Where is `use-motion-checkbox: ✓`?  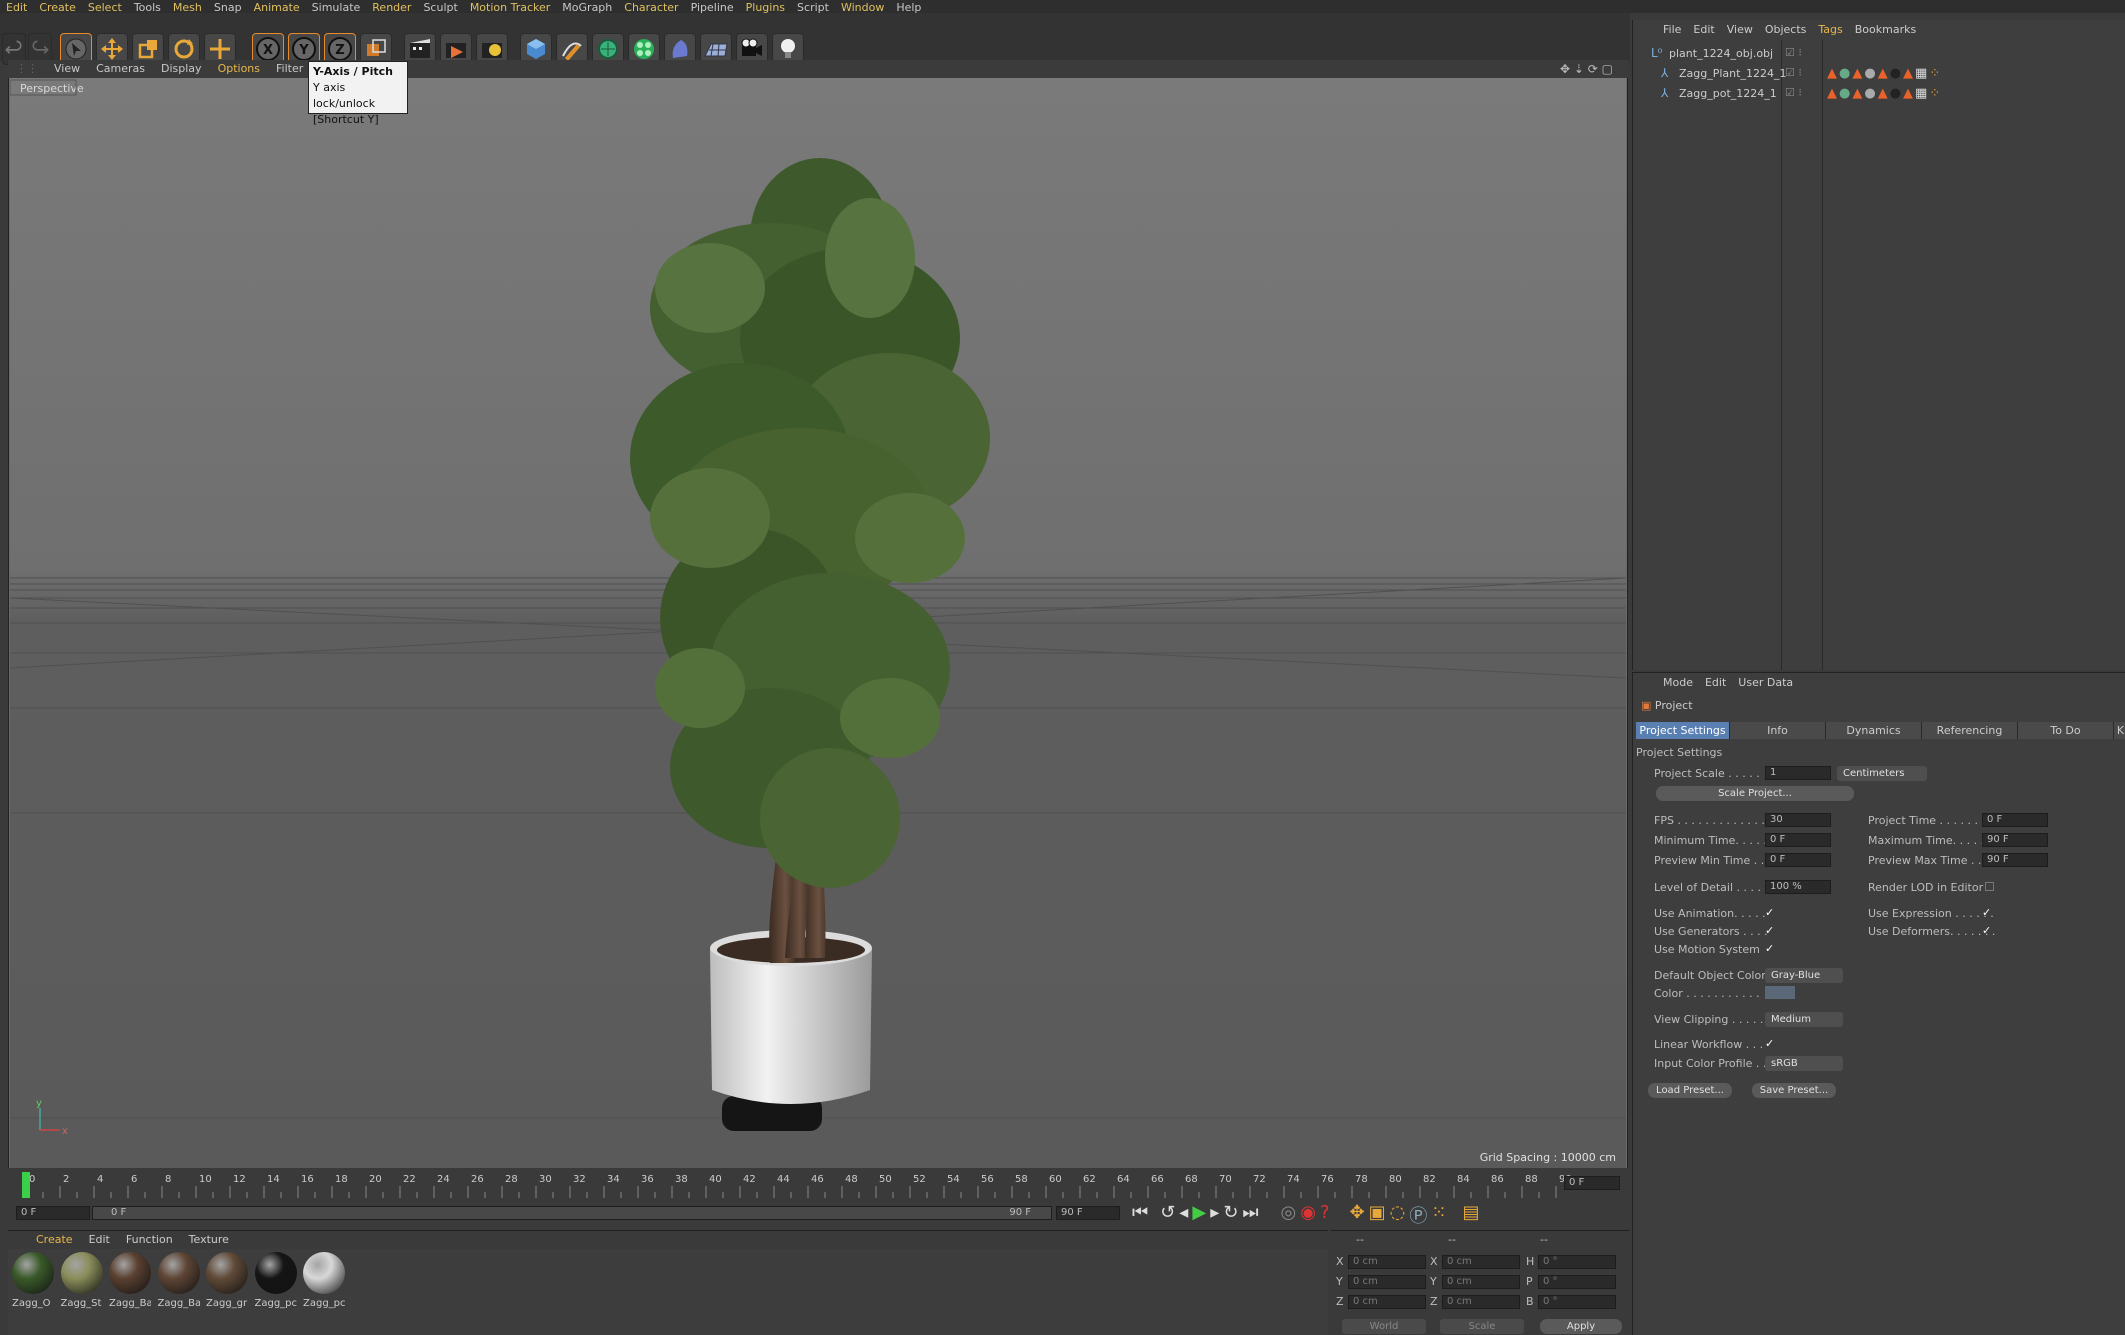
use-motion-checkbox: ✓ is located at coordinates (1770, 948).